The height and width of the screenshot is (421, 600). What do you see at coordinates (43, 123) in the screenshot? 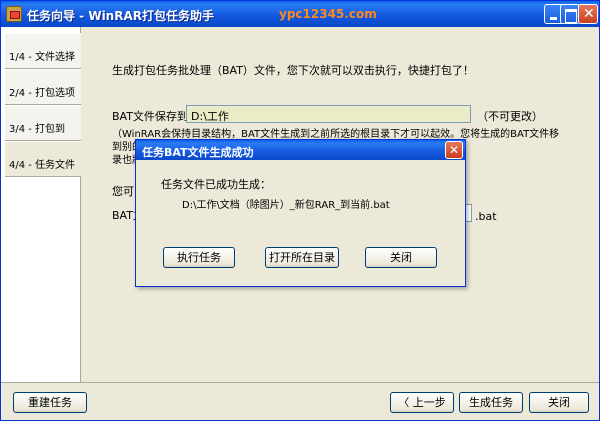
I see `step-pack-to: 3/4 - 打包到` at bounding box center [43, 123].